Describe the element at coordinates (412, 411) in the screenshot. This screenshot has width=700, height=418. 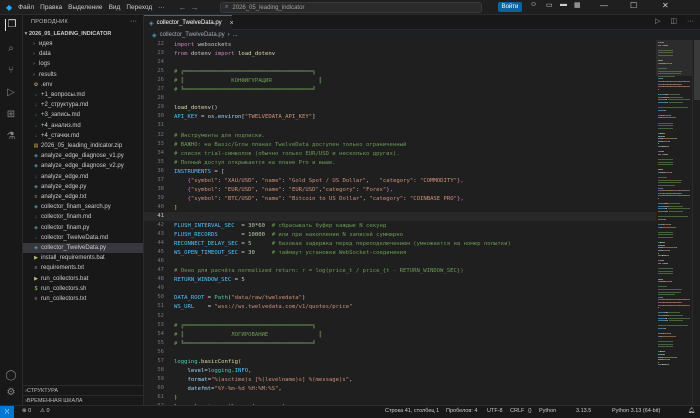
I see `cursor-position: Строка 41, столбец 1` at that location.